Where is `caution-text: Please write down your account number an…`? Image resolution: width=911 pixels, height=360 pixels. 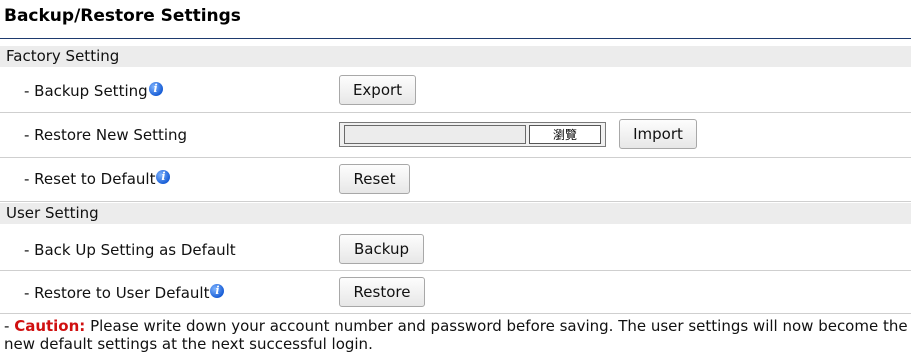
caution-text: Please write down your account number an… is located at coordinates (456, 335).